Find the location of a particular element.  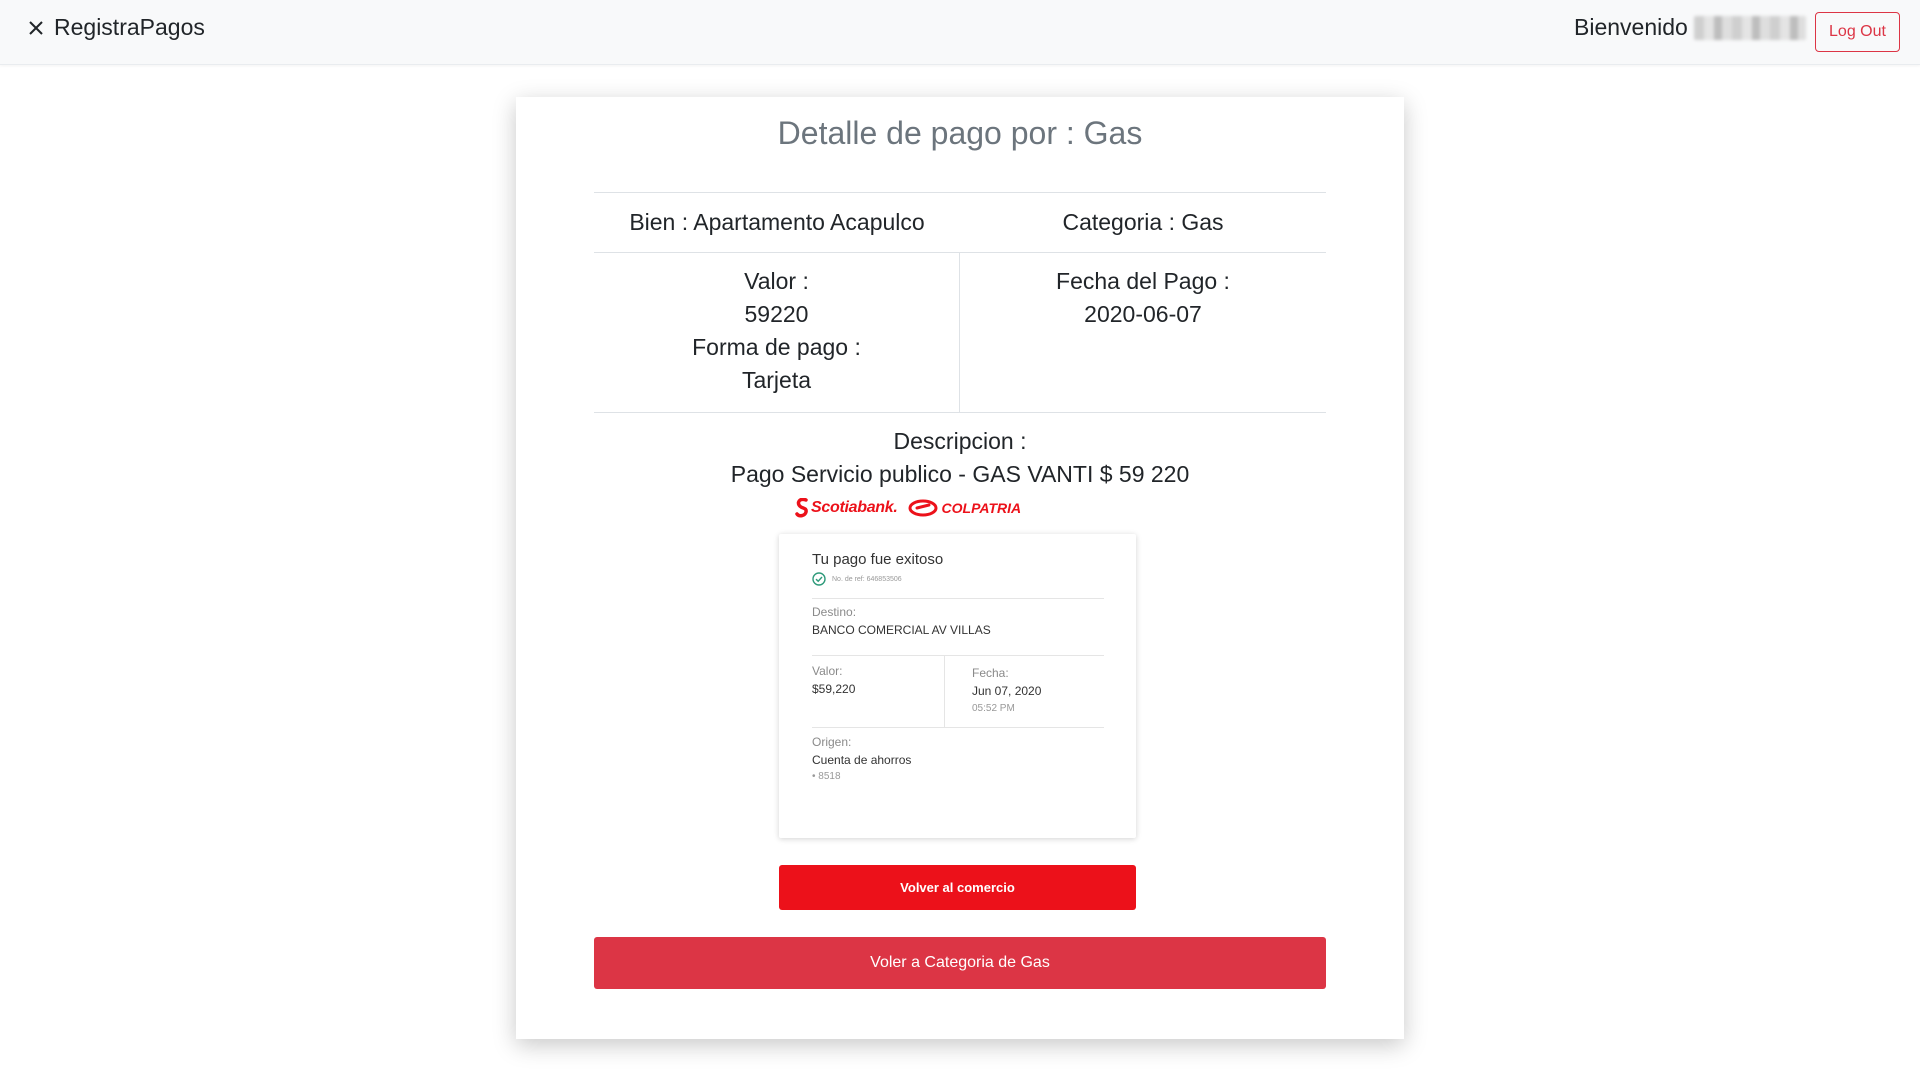

welcome-label: Bienvenido is located at coordinates (1631, 27).